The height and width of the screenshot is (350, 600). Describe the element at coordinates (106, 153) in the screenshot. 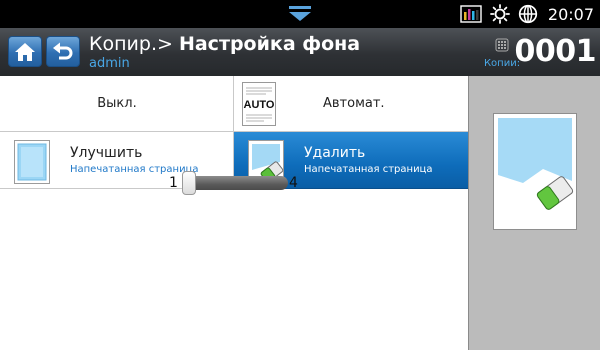

I see `option-enhance-title: Улучшить` at that location.